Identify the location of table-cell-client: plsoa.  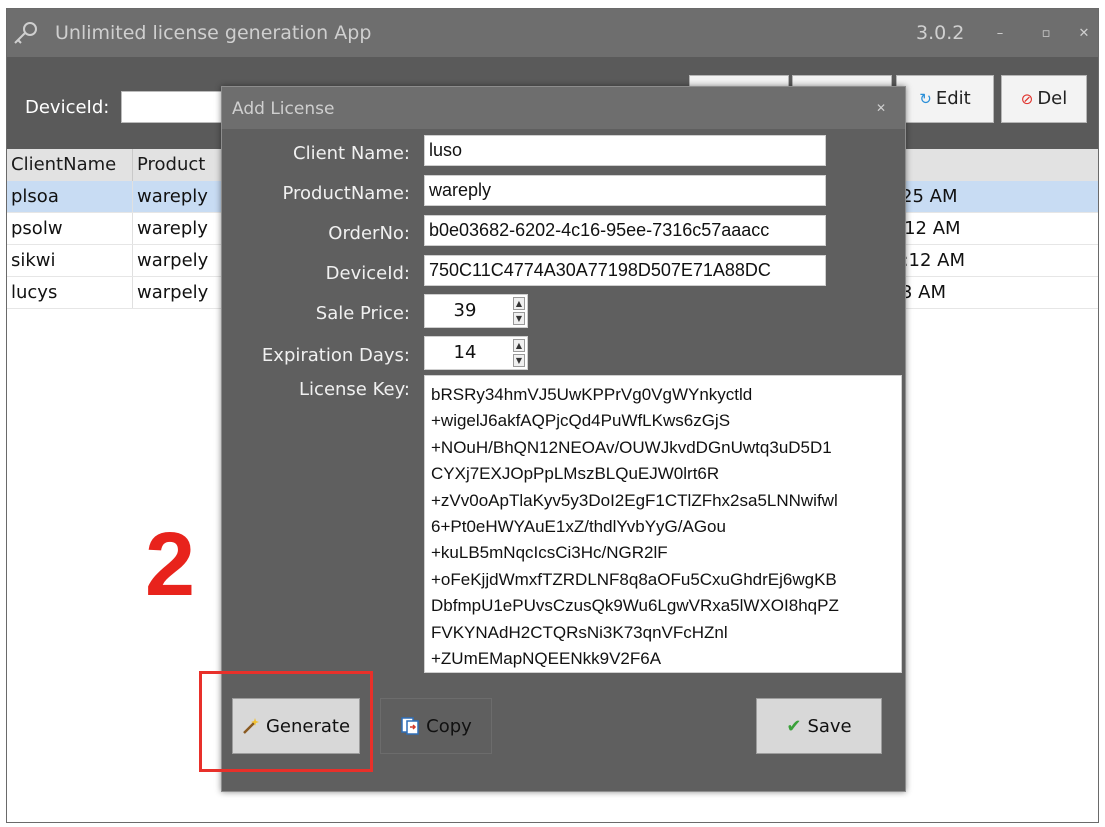
(70, 196).